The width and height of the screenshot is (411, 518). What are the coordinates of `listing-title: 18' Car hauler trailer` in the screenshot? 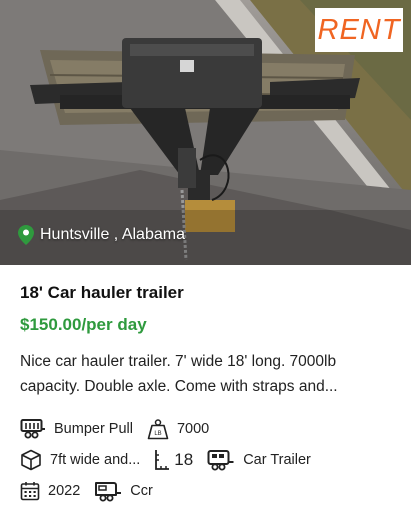 It's located at (102, 293).